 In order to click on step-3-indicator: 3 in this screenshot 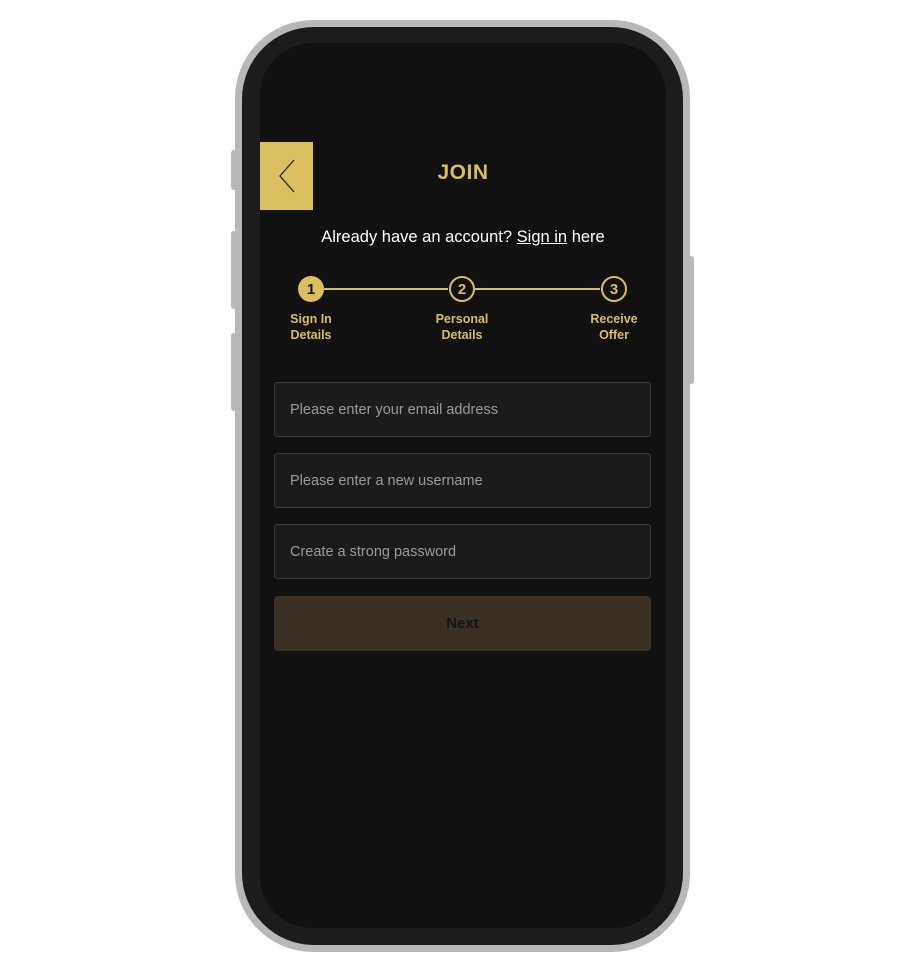, I will do `click(614, 289)`.